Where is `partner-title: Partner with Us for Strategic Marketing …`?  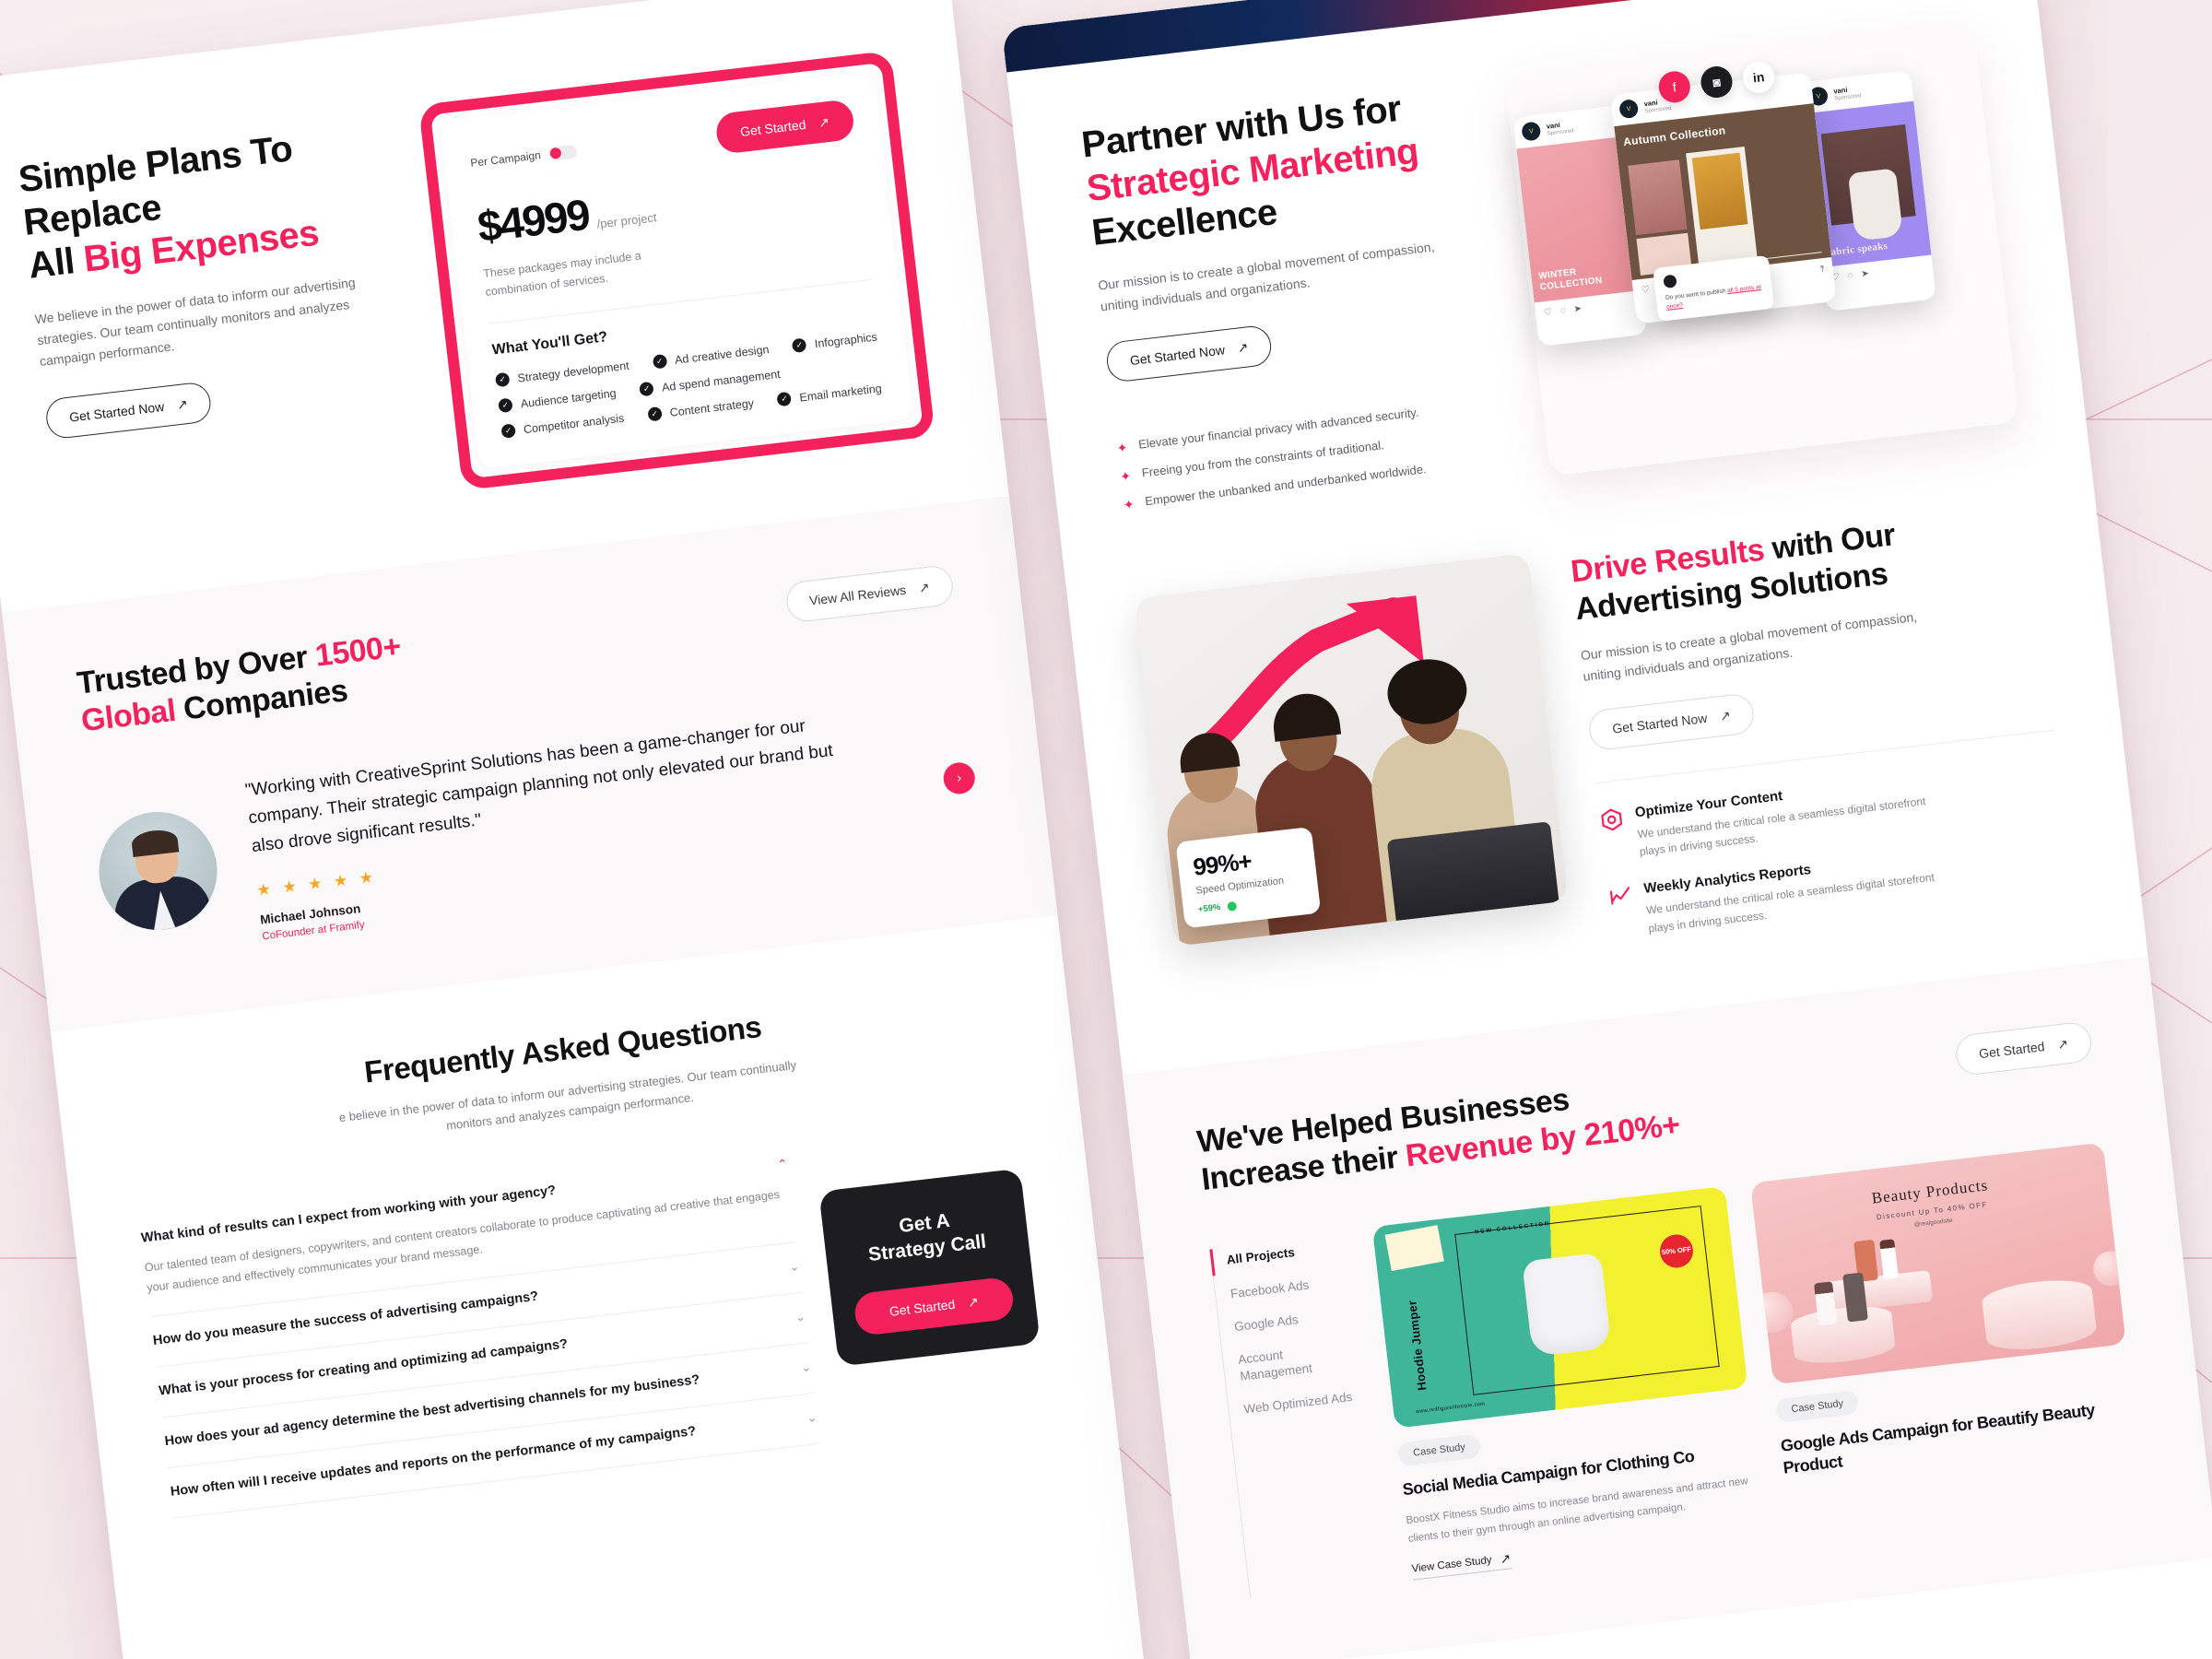
partner-title: Partner with Us for Strategic Marketing … is located at coordinates (1283, 165).